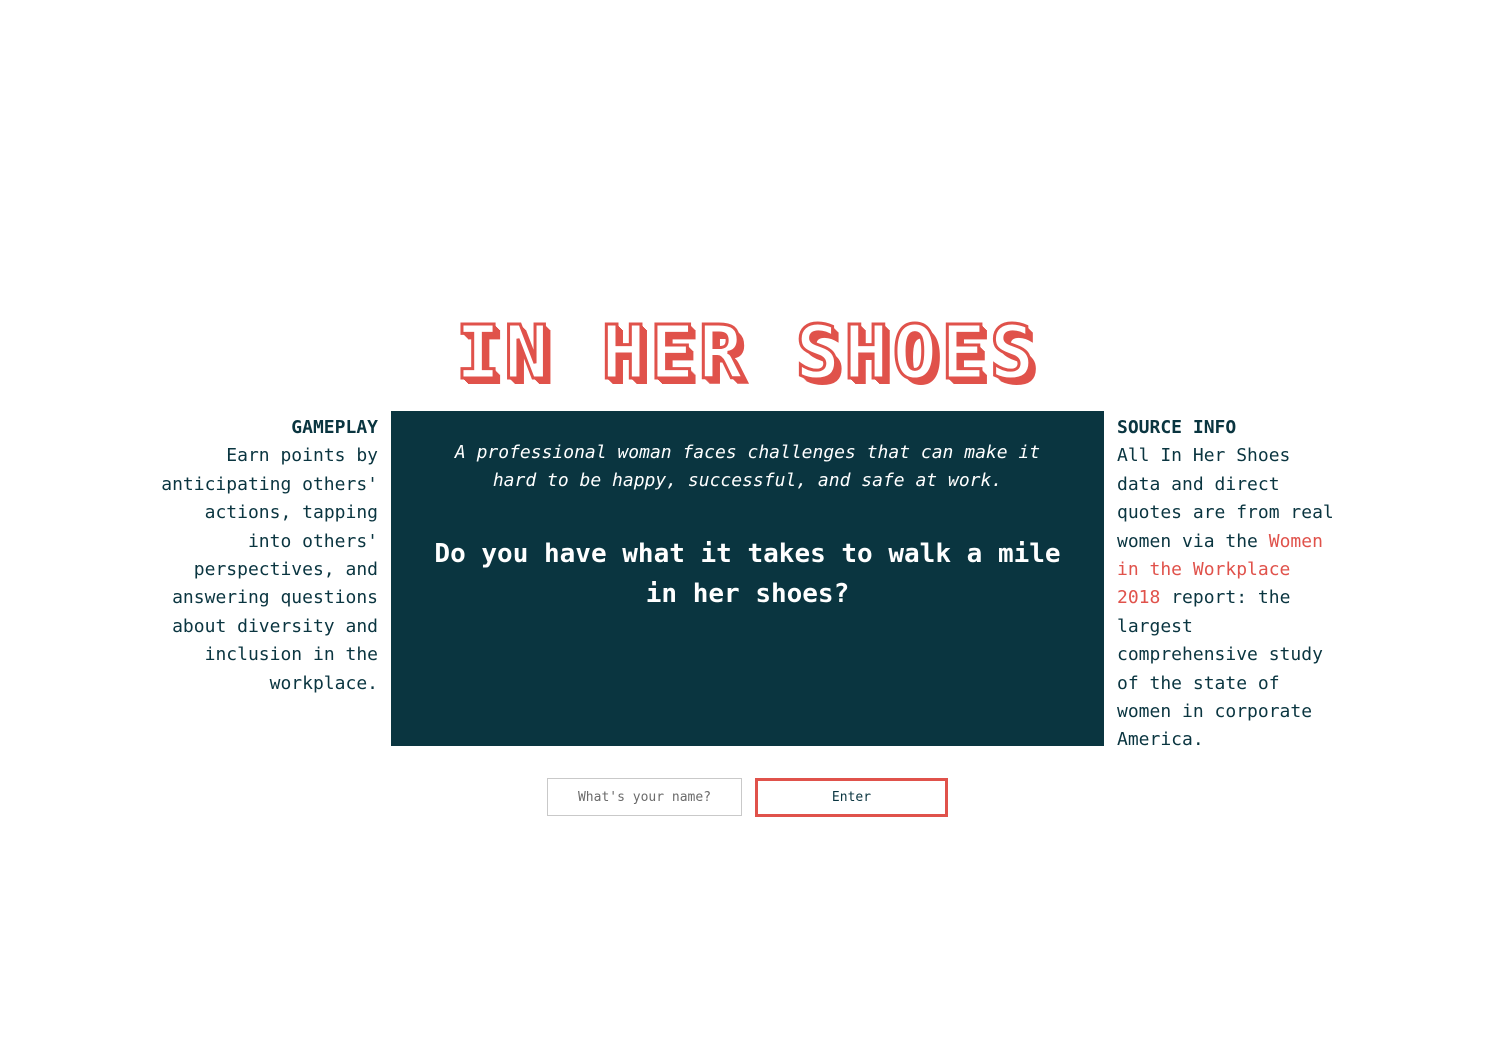 The height and width of the screenshot is (1064, 1494). I want to click on gameplay-heading: GAMEPLAY, so click(334, 427).